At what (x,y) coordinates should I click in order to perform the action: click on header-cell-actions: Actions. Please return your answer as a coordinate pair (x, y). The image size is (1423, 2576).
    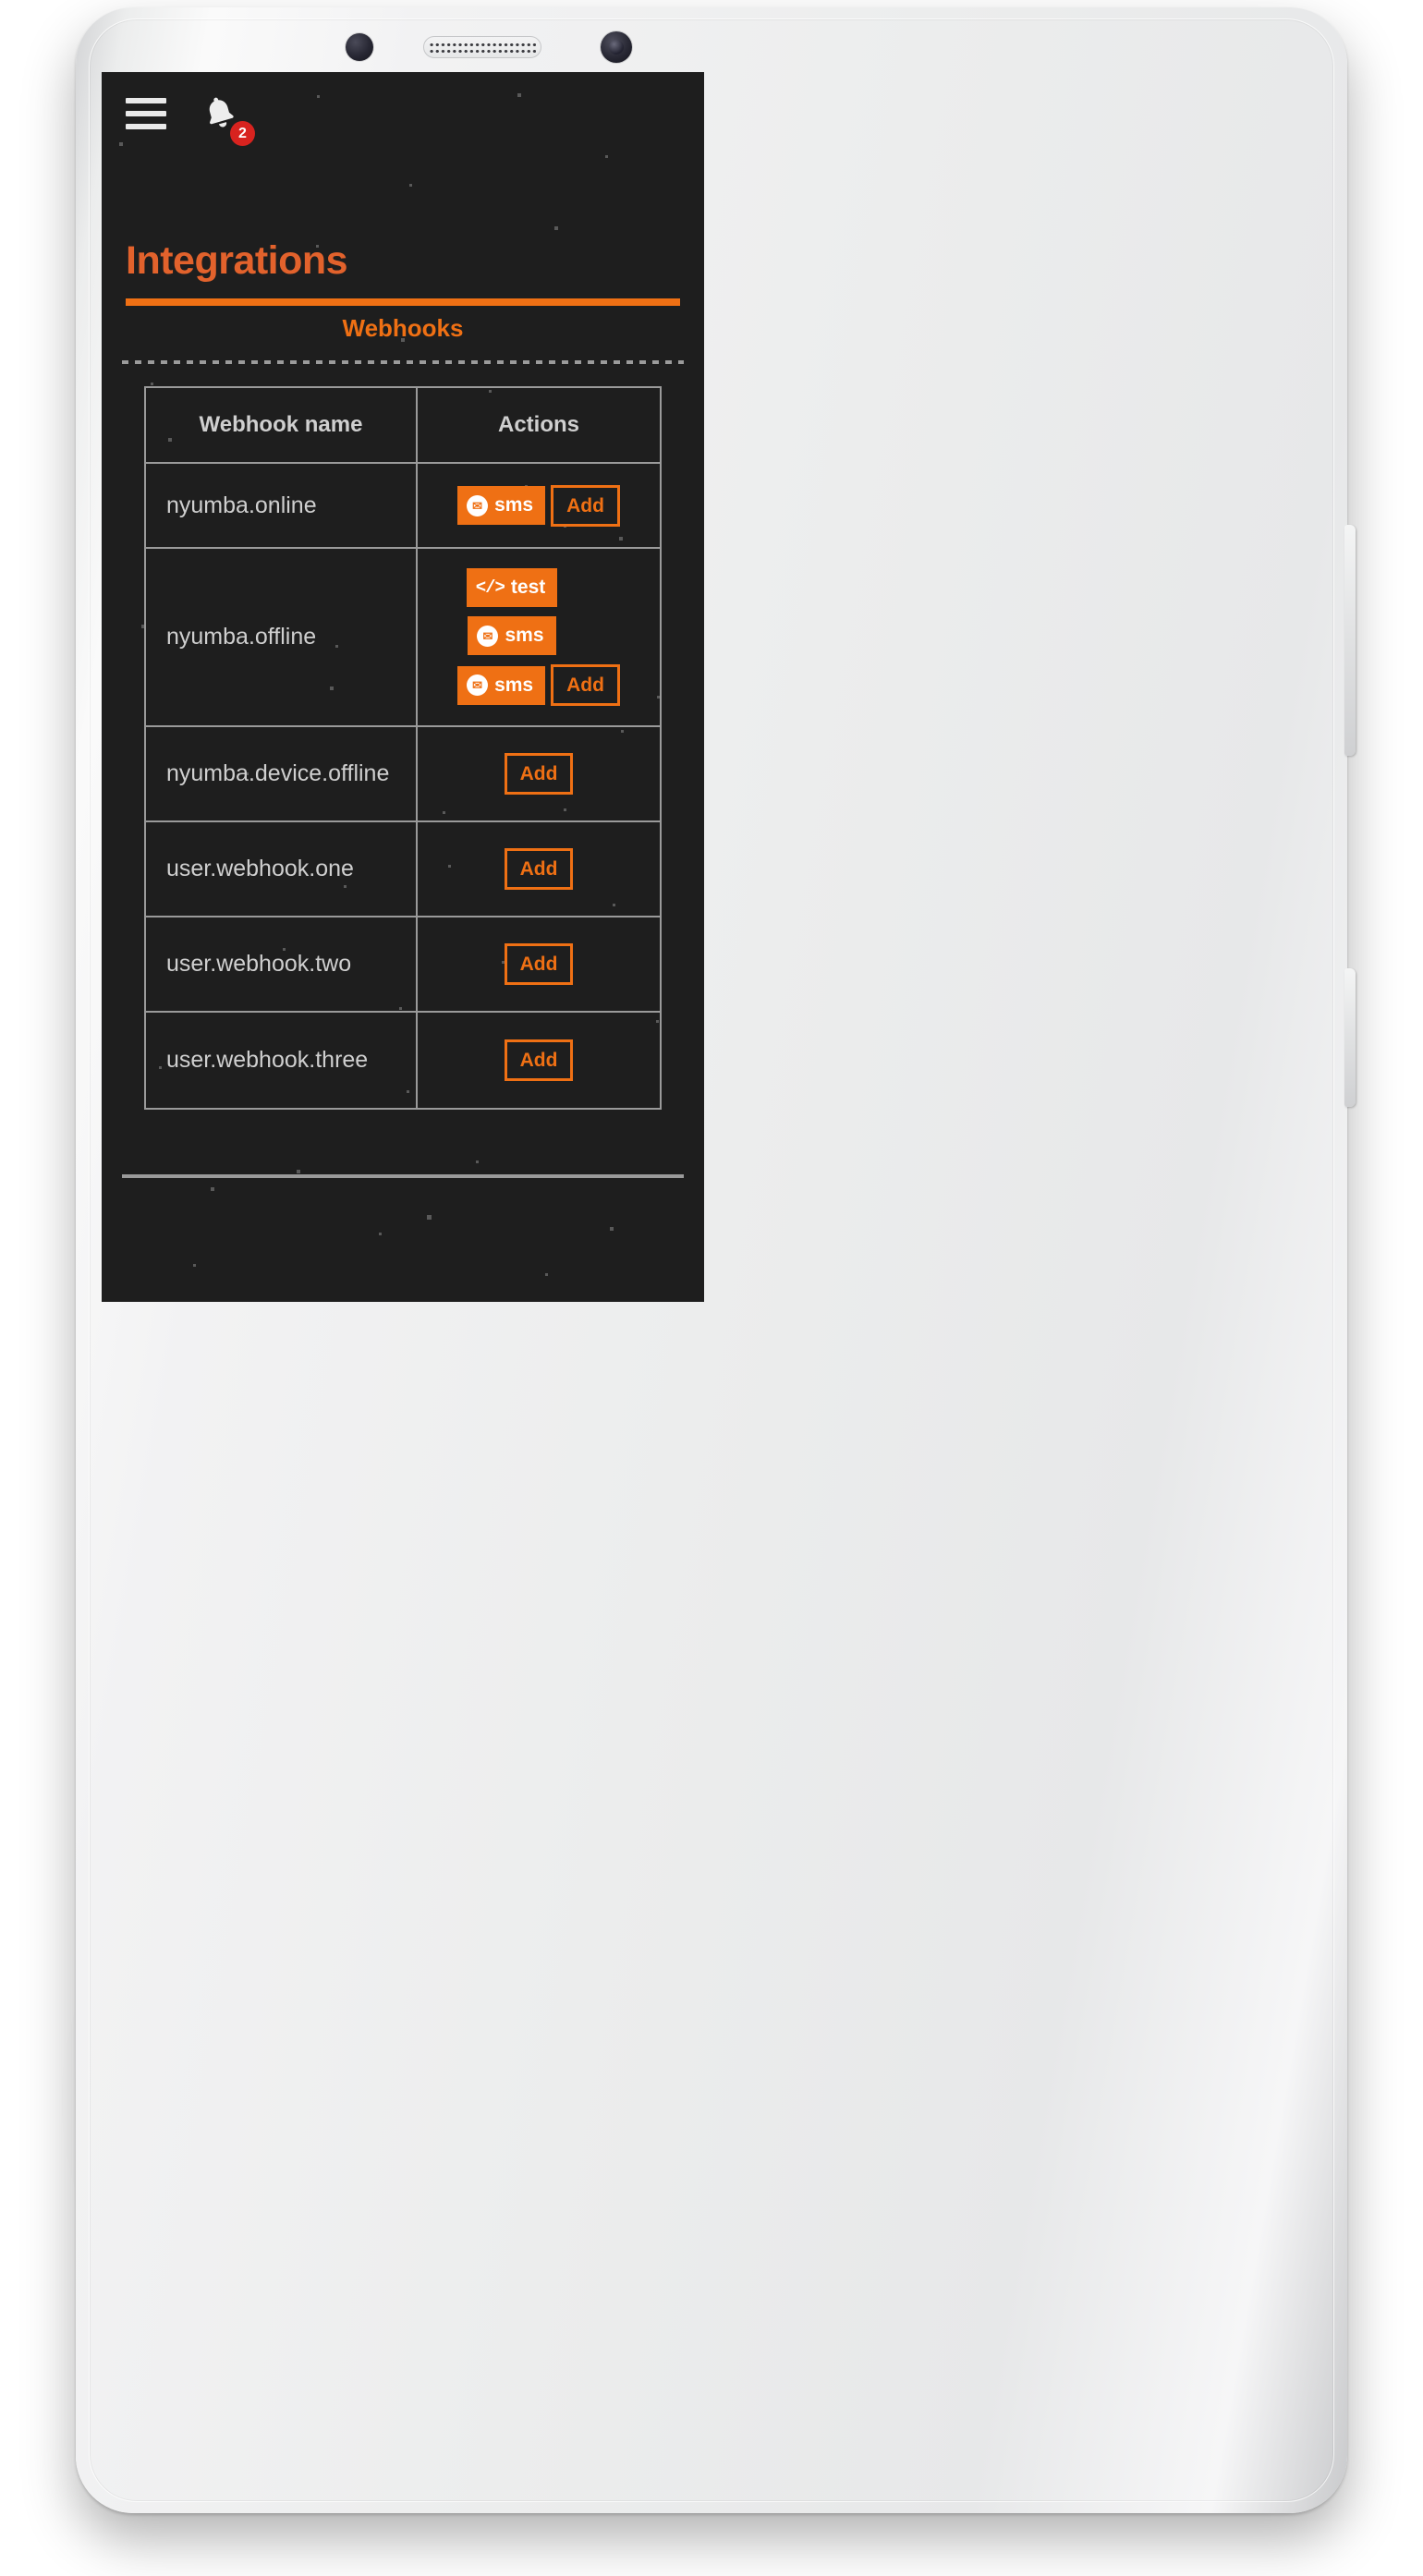
    Looking at the image, I should click on (539, 425).